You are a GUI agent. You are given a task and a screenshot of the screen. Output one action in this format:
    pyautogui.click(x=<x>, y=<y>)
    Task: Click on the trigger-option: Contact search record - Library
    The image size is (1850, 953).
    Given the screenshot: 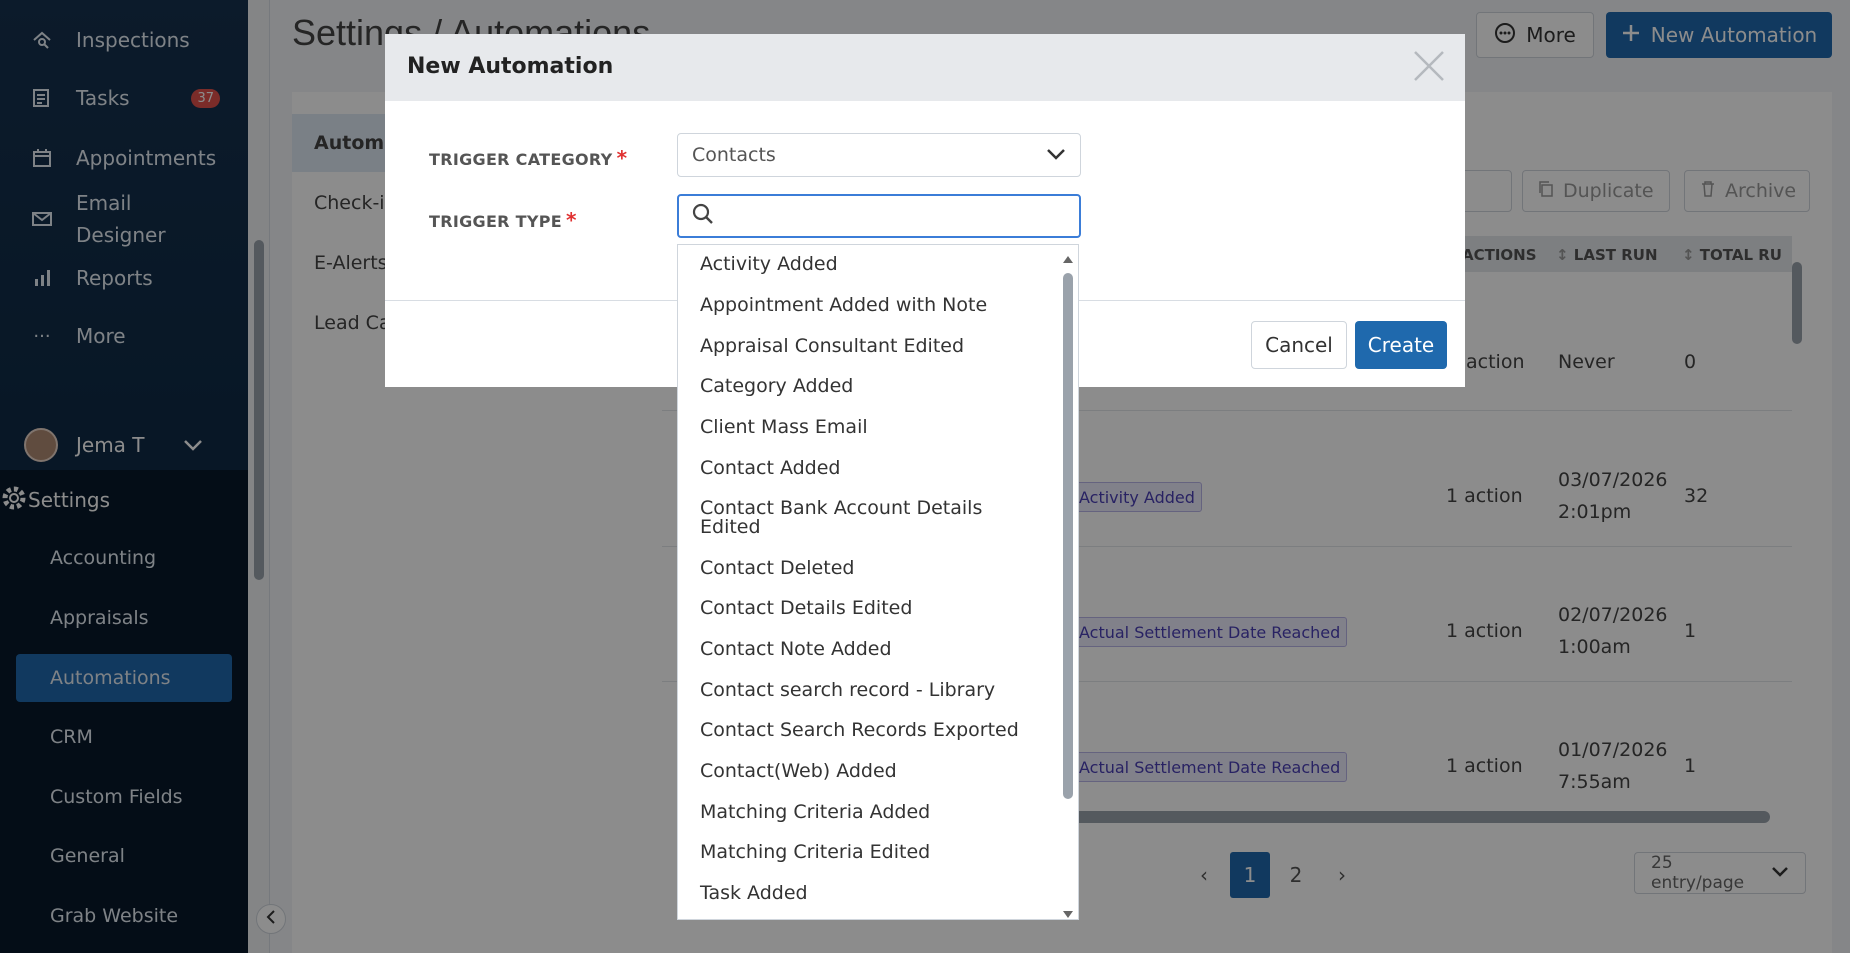 What is the action you would take?
    pyautogui.click(x=870, y=690)
    